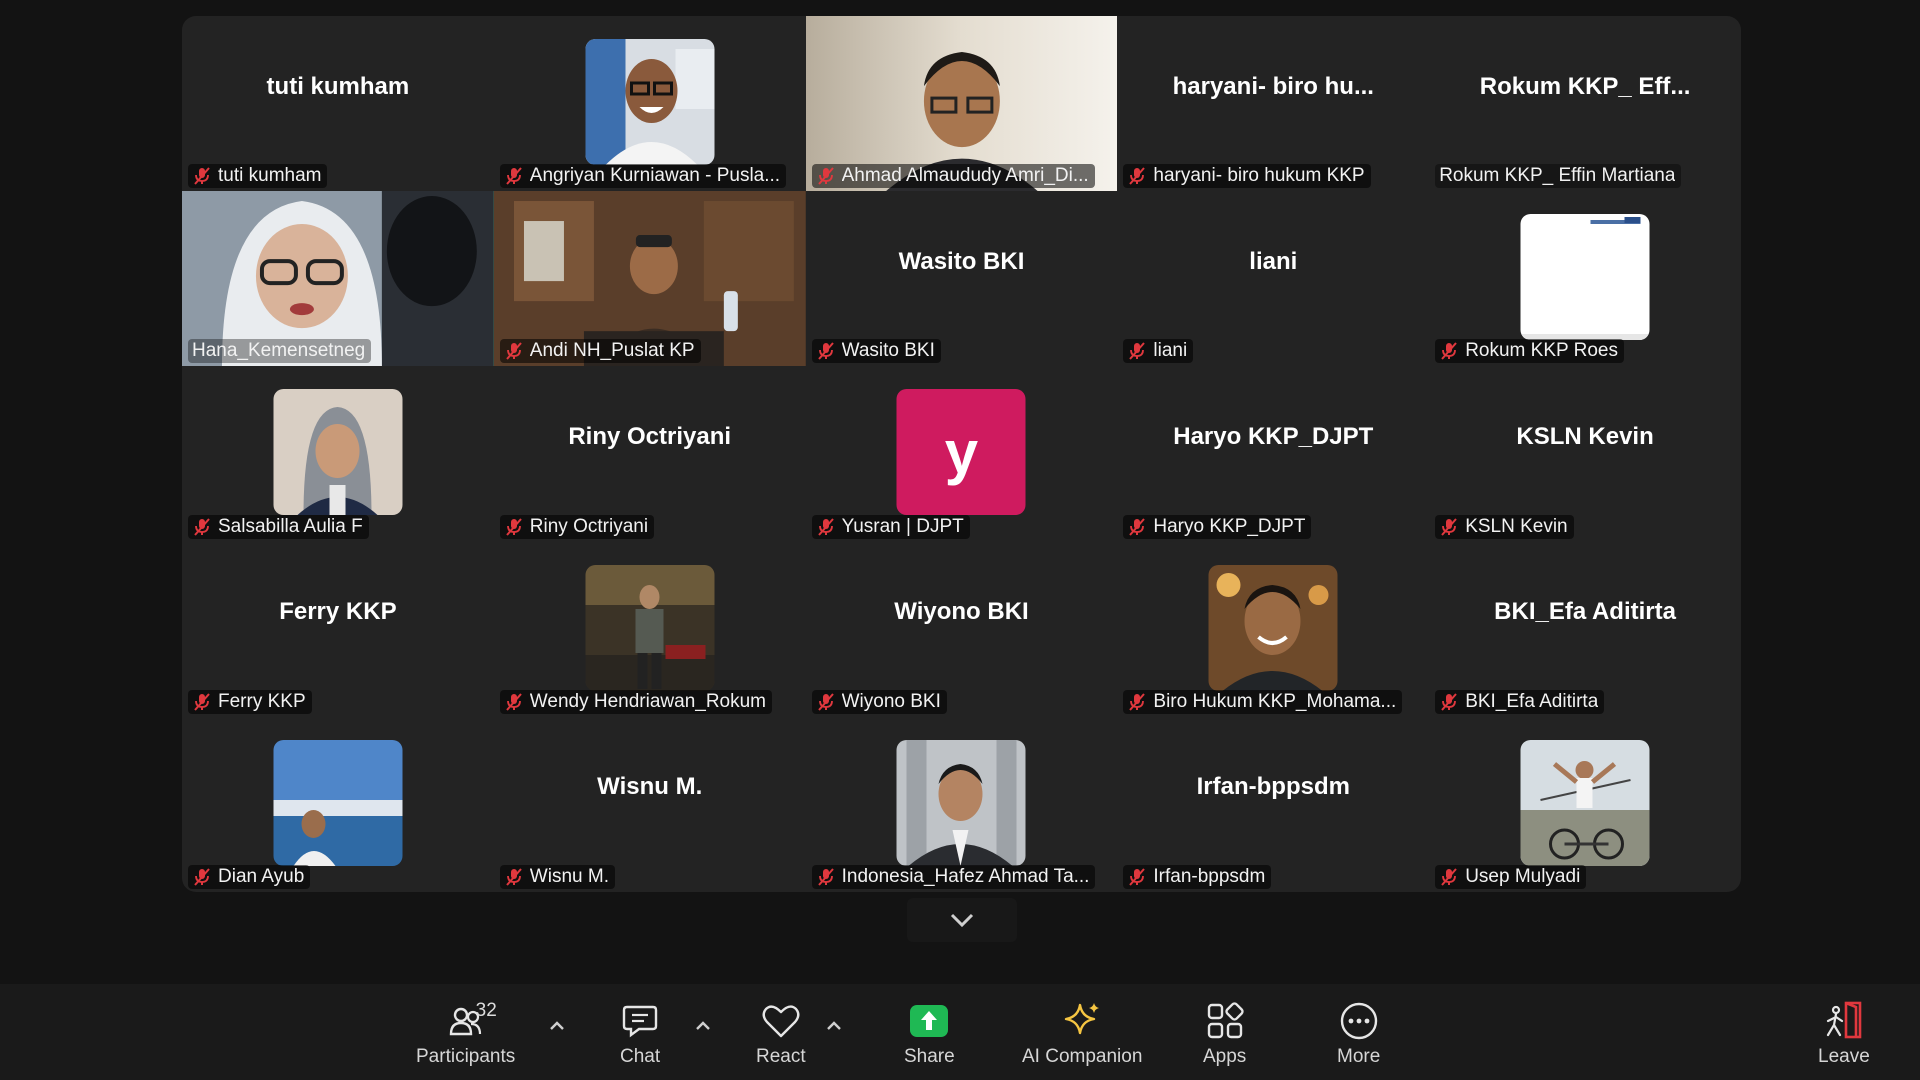 This screenshot has height=1080, width=1920. Describe the element at coordinates (557, 876) in the screenshot. I see `name-tag: Wisnu M.` at that location.